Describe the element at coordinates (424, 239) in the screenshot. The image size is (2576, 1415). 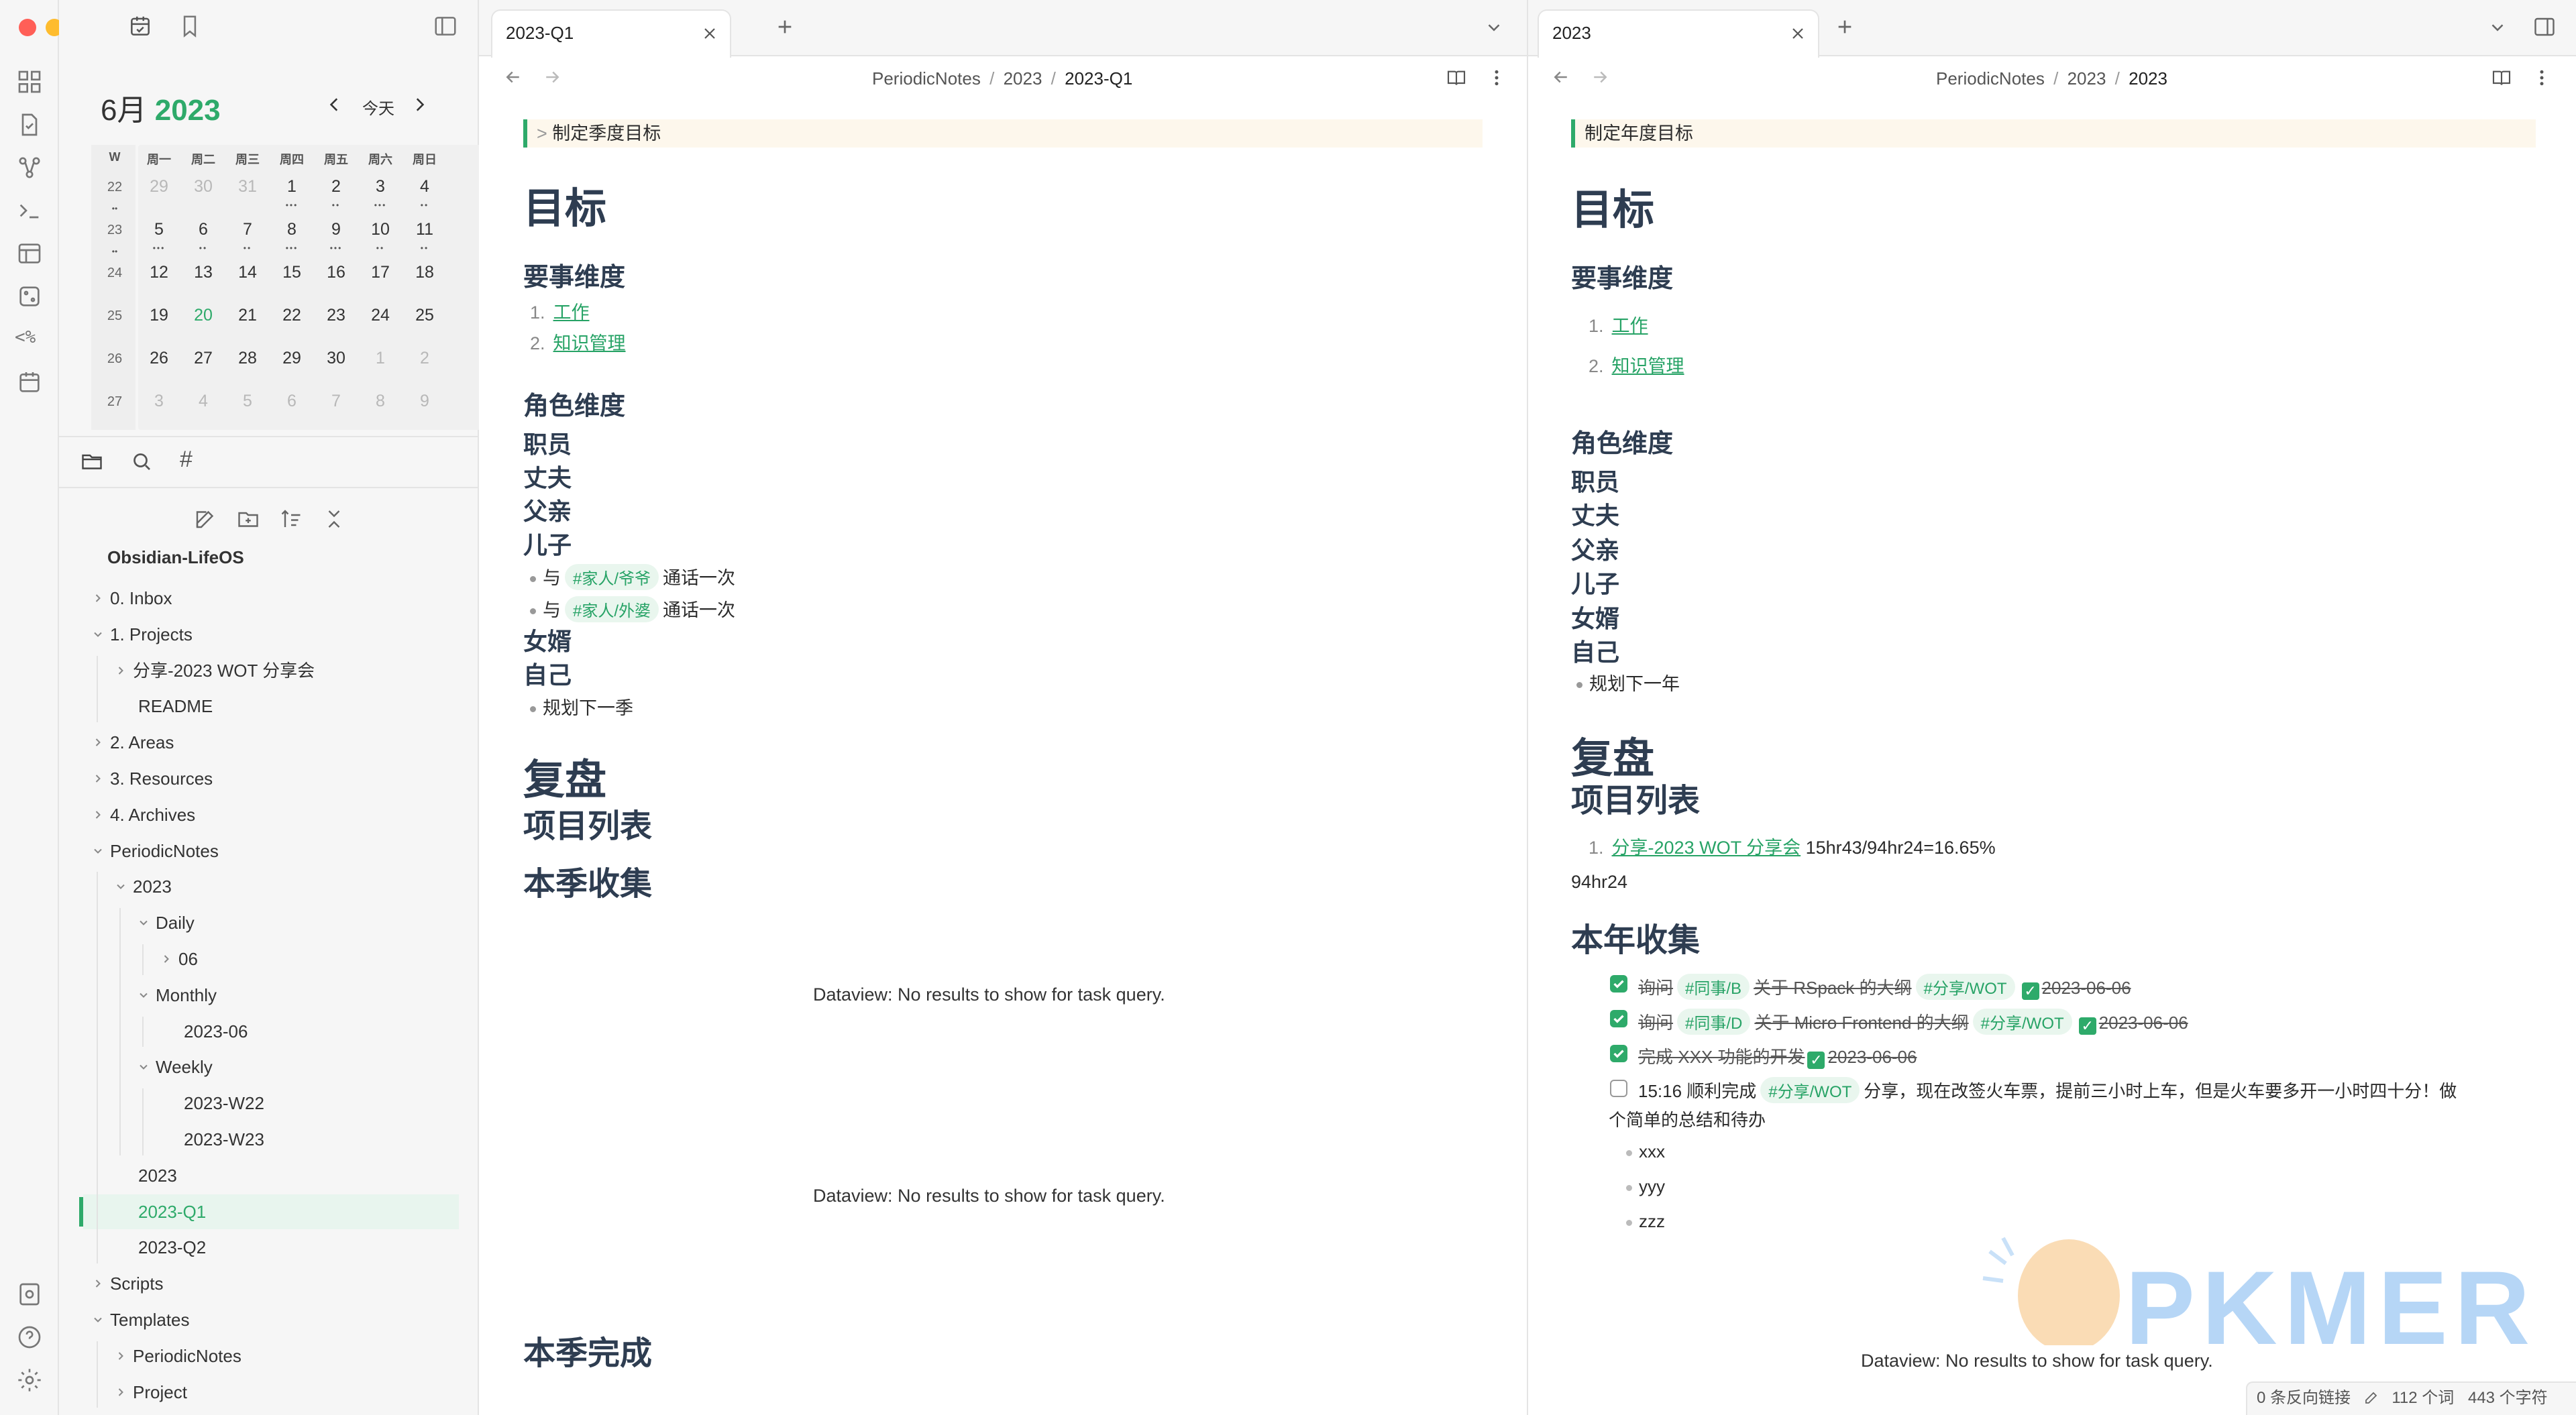
I see `calendar-day: 11 ••` at that location.